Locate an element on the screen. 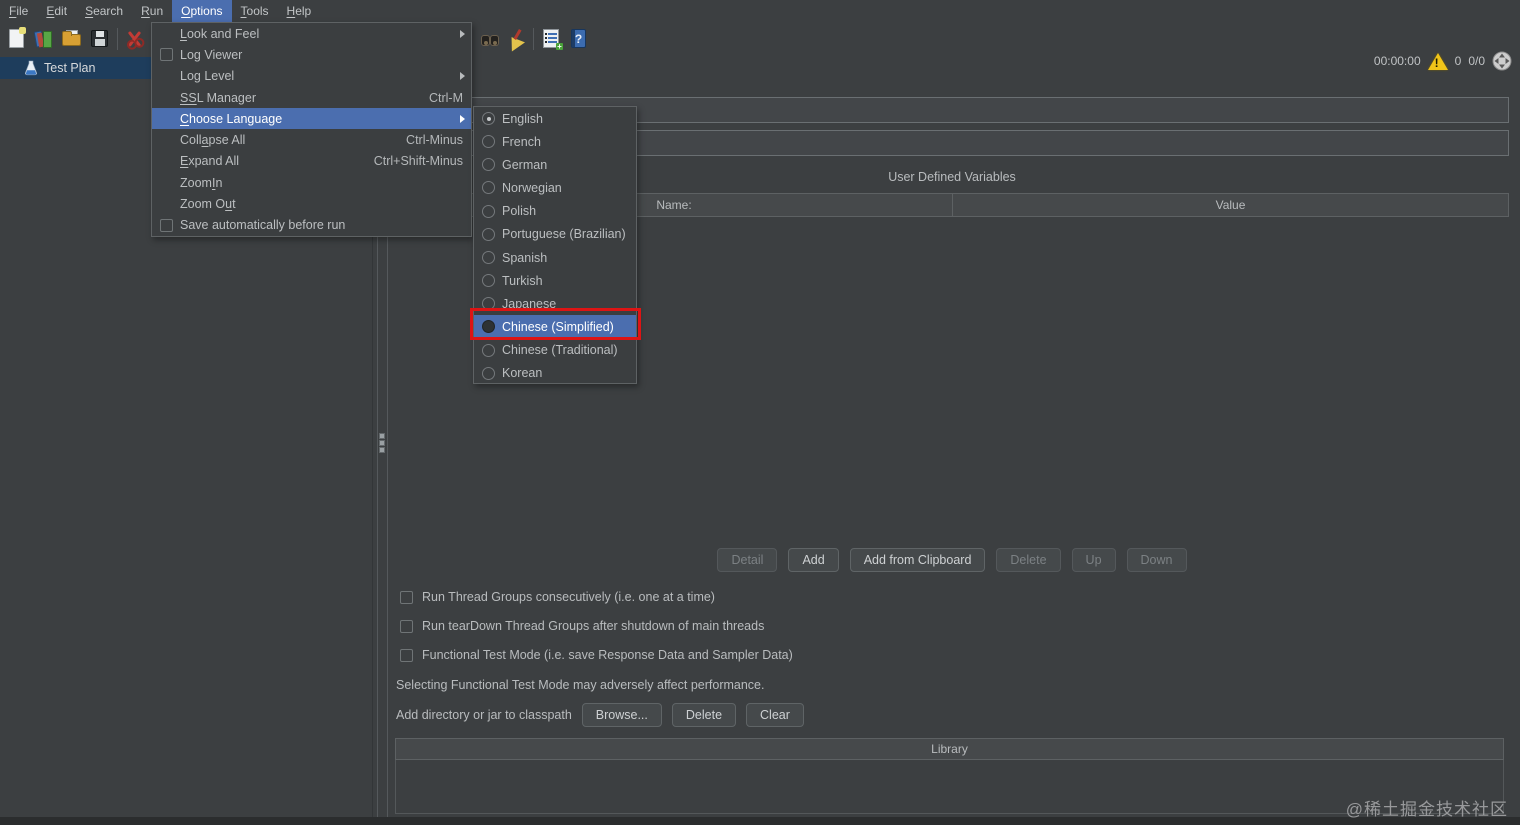 Image resolution: width=1520 pixels, height=825 pixels. menu-item-collapse-all: Coll a pse All Ctrl-Minus is located at coordinates (311, 139).